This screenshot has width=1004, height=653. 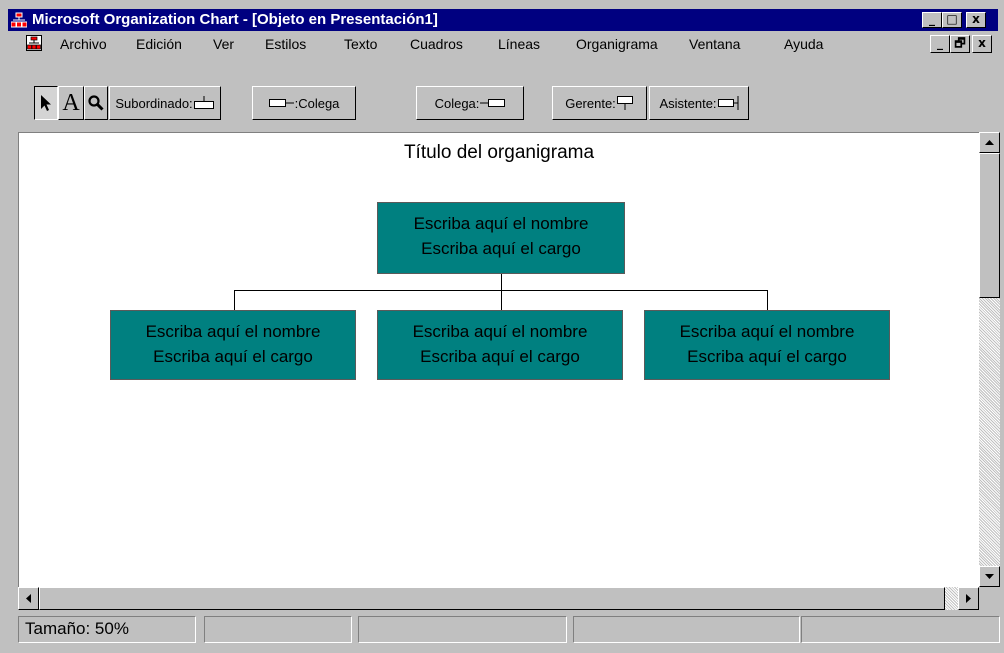 I want to click on menu-organigrama: Organigrama, so click(x=617, y=44).